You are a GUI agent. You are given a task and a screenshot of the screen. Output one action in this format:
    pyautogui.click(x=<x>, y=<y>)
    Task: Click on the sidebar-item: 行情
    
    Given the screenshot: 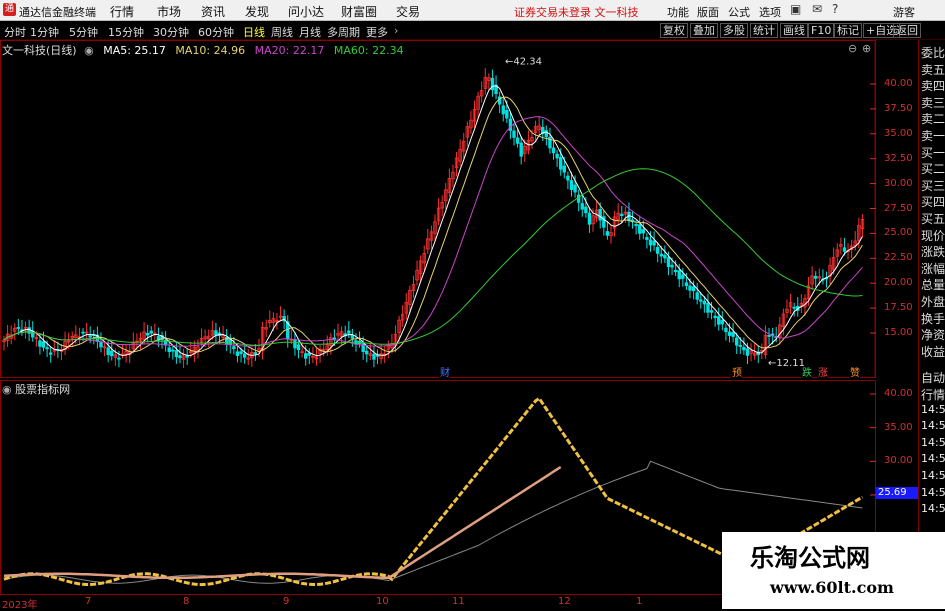 What is the action you would take?
    pyautogui.click(x=933, y=394)
    